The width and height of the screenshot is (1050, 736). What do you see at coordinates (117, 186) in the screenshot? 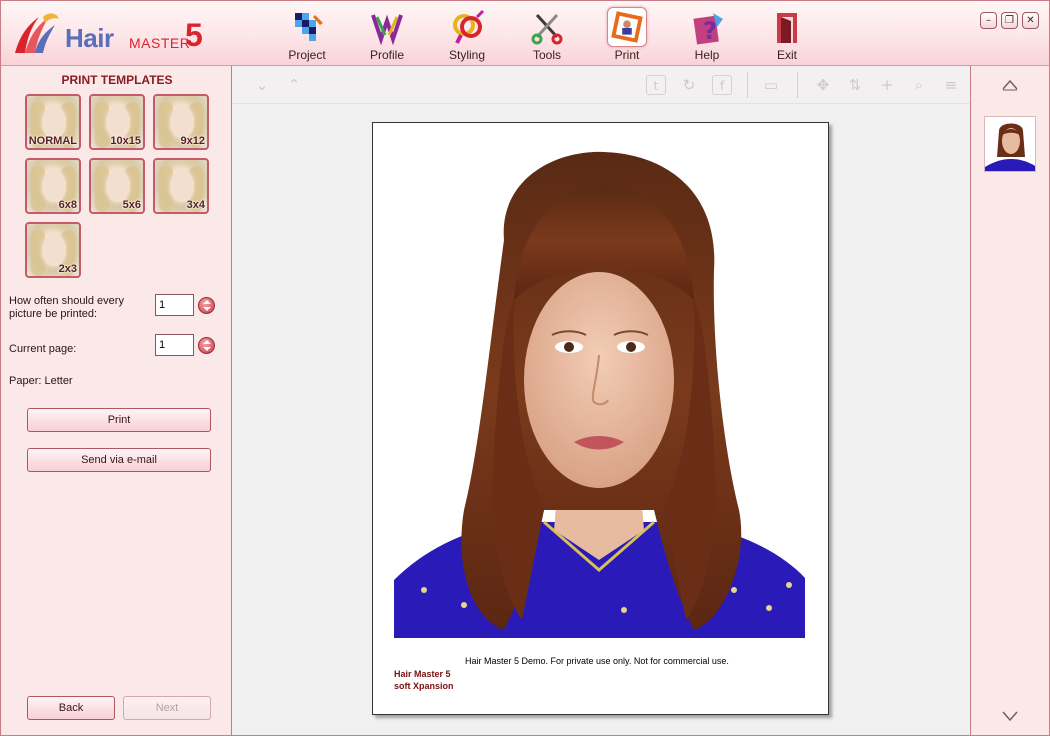
I see `template-5x6: 5x6` at bounding box center [117, 186].